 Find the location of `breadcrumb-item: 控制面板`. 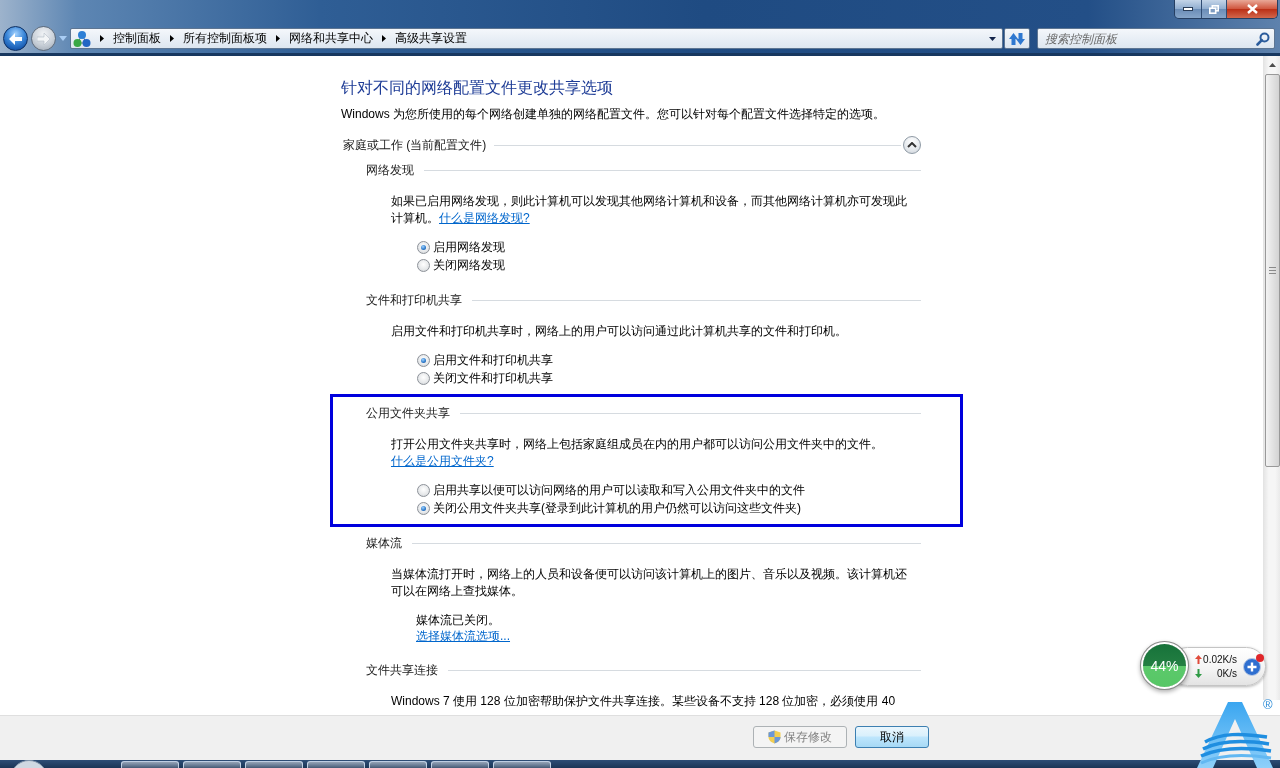

breadcrumb-item: 控制面板 is located at coordinates (137, 38).